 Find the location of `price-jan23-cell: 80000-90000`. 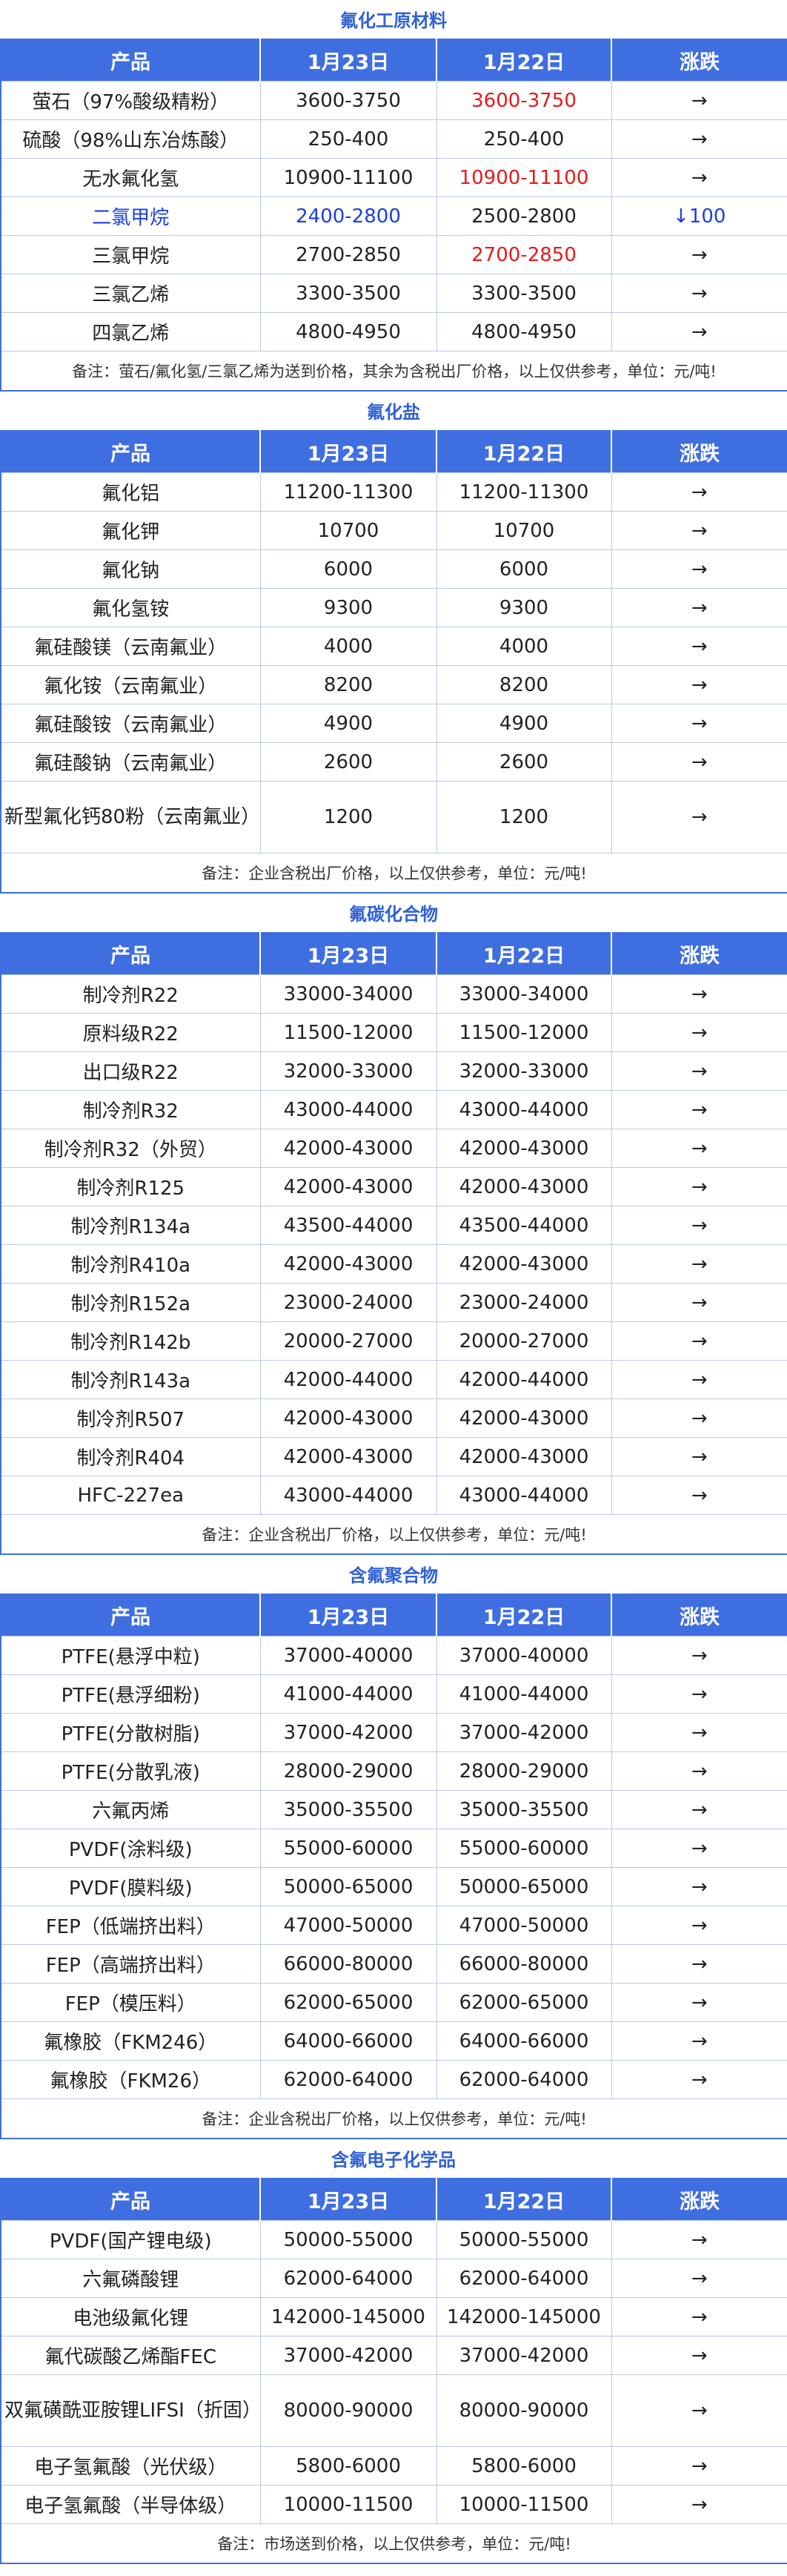

price-jan23-cell: 80000-90000 is located at coordinates (348, 2410).